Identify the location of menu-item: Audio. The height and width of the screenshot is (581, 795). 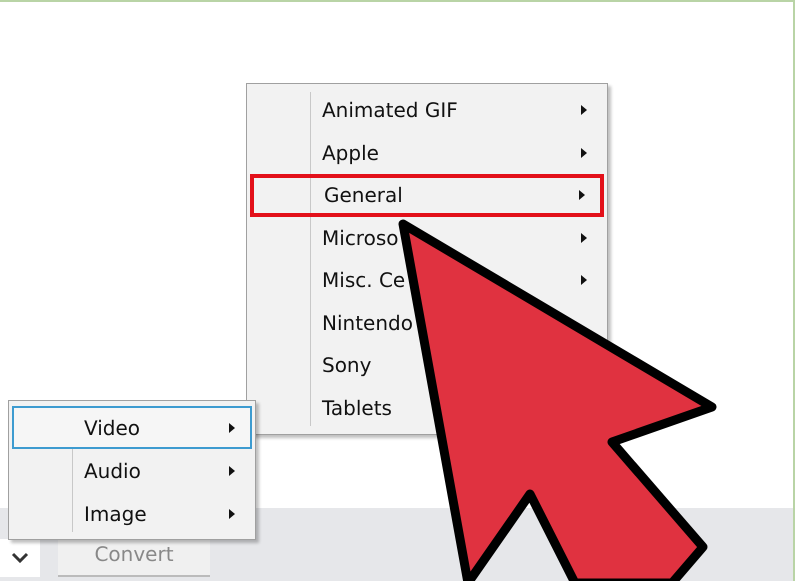
(132, 470).